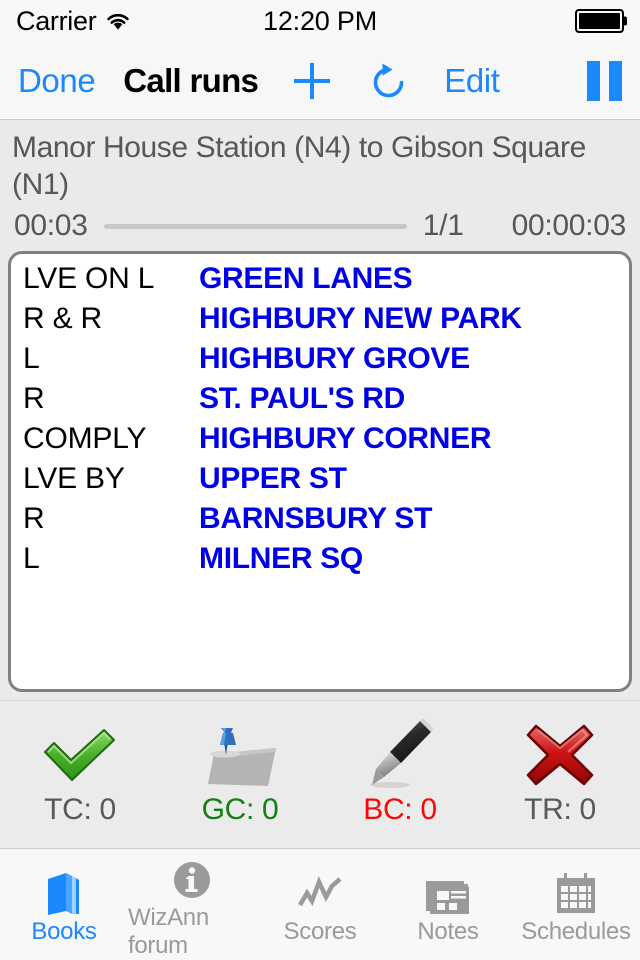 This screenshot has height=960, width=640. What do you see at coordinates (320, 931) in the screenshot?
I see `tab-label: Scores` at bounding box center [320, 931].